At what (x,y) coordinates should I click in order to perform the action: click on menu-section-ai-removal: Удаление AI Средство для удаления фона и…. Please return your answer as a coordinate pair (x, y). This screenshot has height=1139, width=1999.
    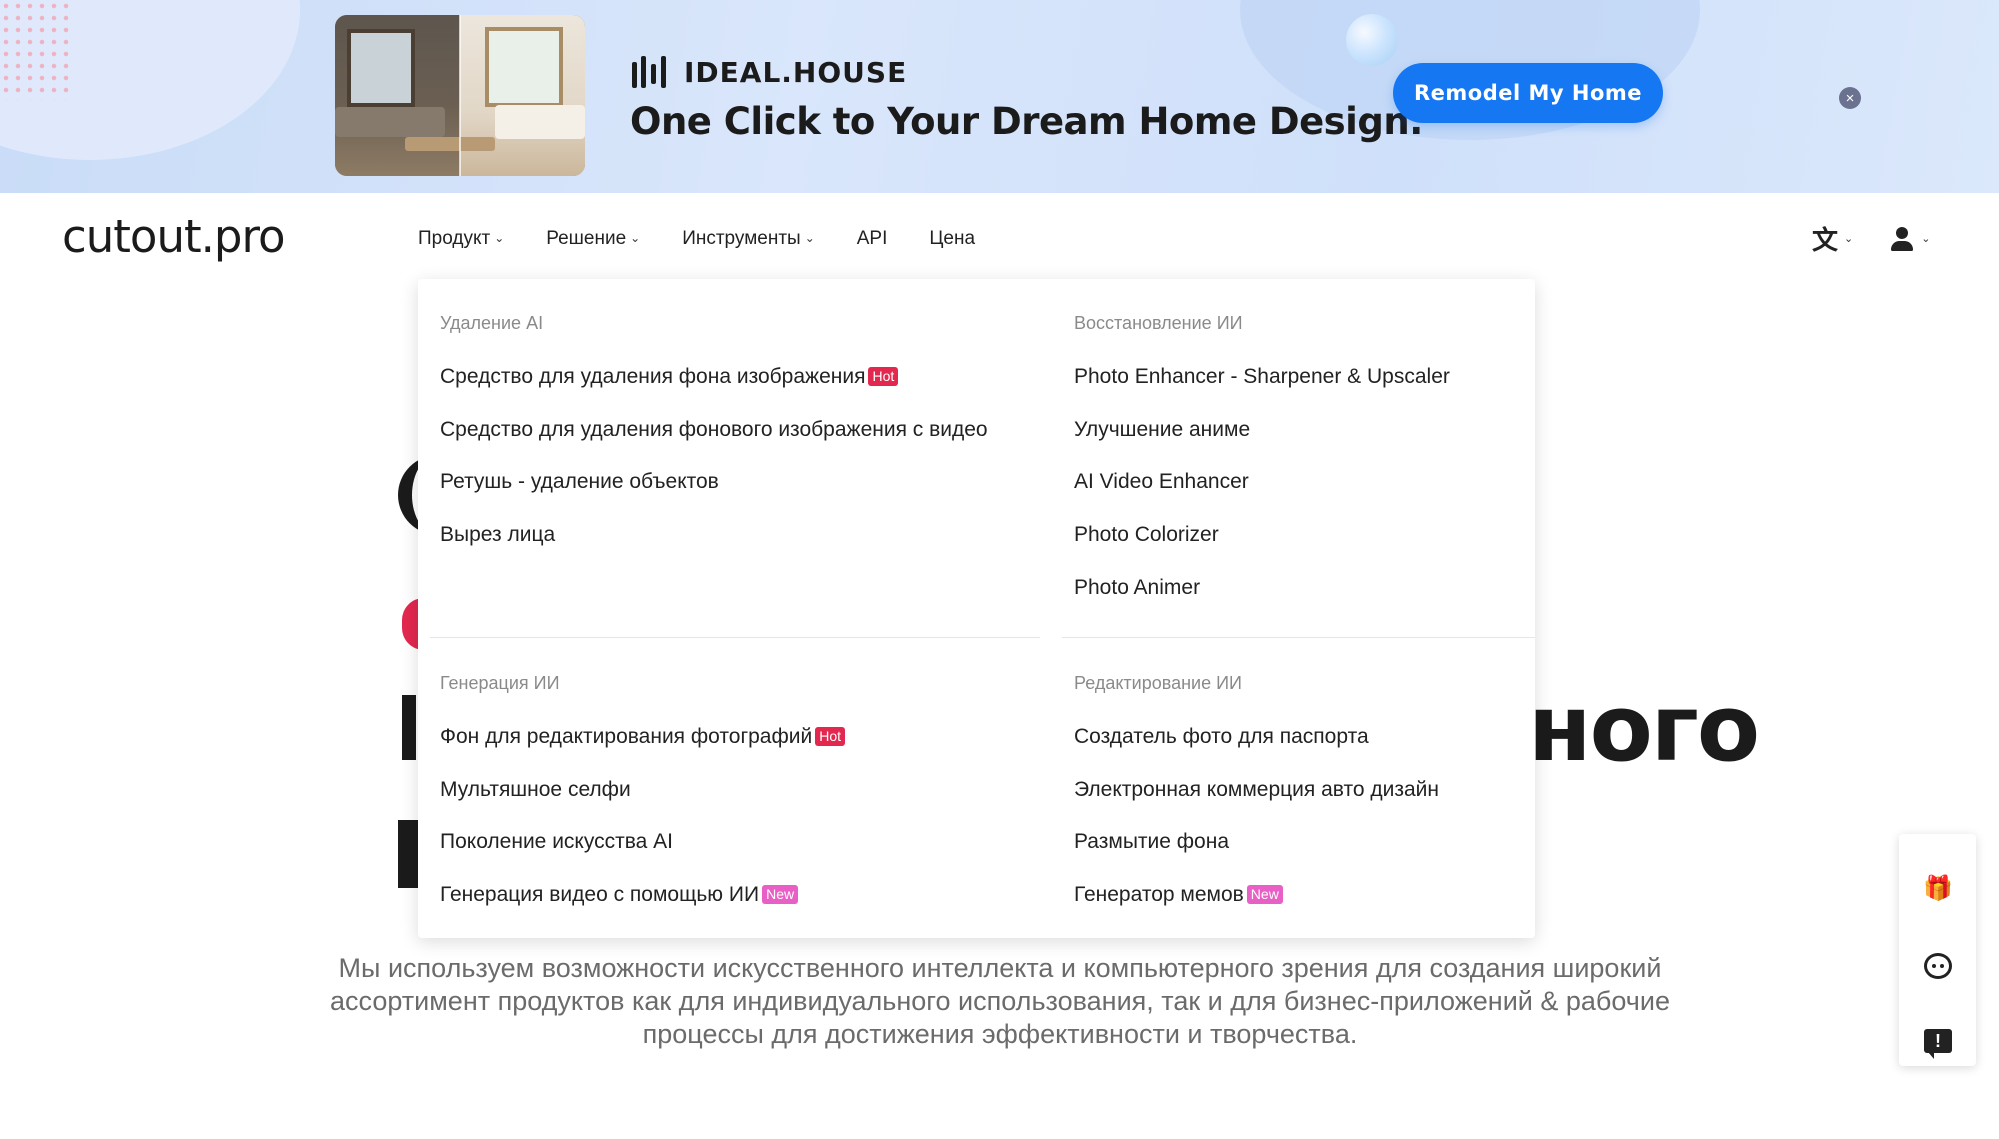
    Looking at the image, I should click on (714, 444).